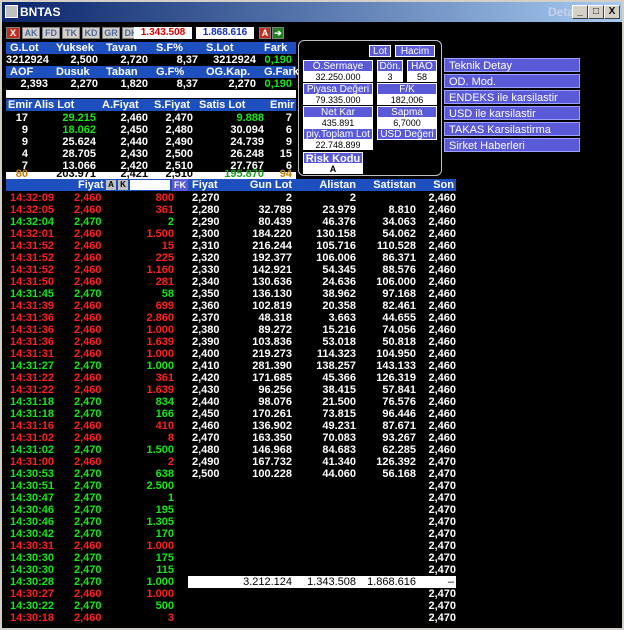 The height and width of the screenshot is (630, 624). What do you see at coordinates (164, 414) in the screenshot?
I see `trade-lot: 166` at bounding box center [164, 414].